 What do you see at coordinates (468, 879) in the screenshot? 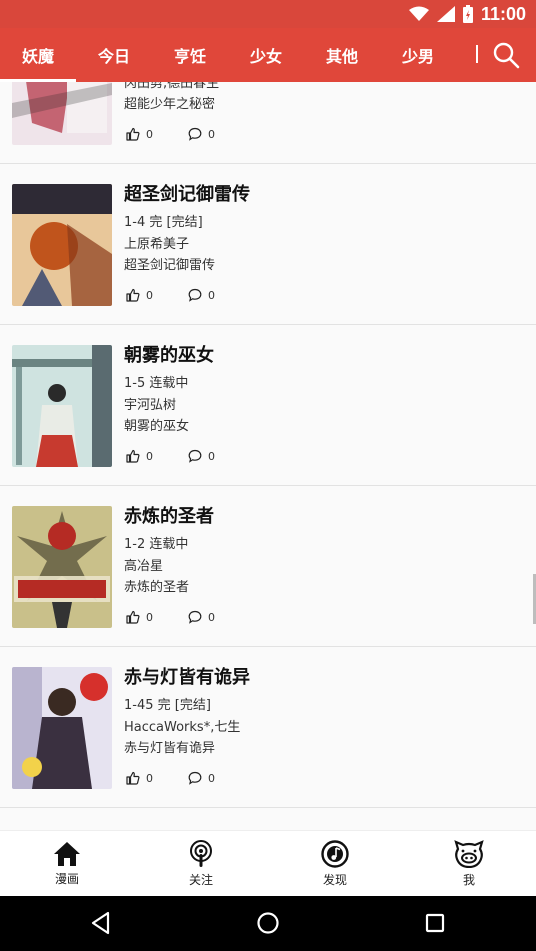
I see `nav-label: 我` at bounding box center [468, 879].